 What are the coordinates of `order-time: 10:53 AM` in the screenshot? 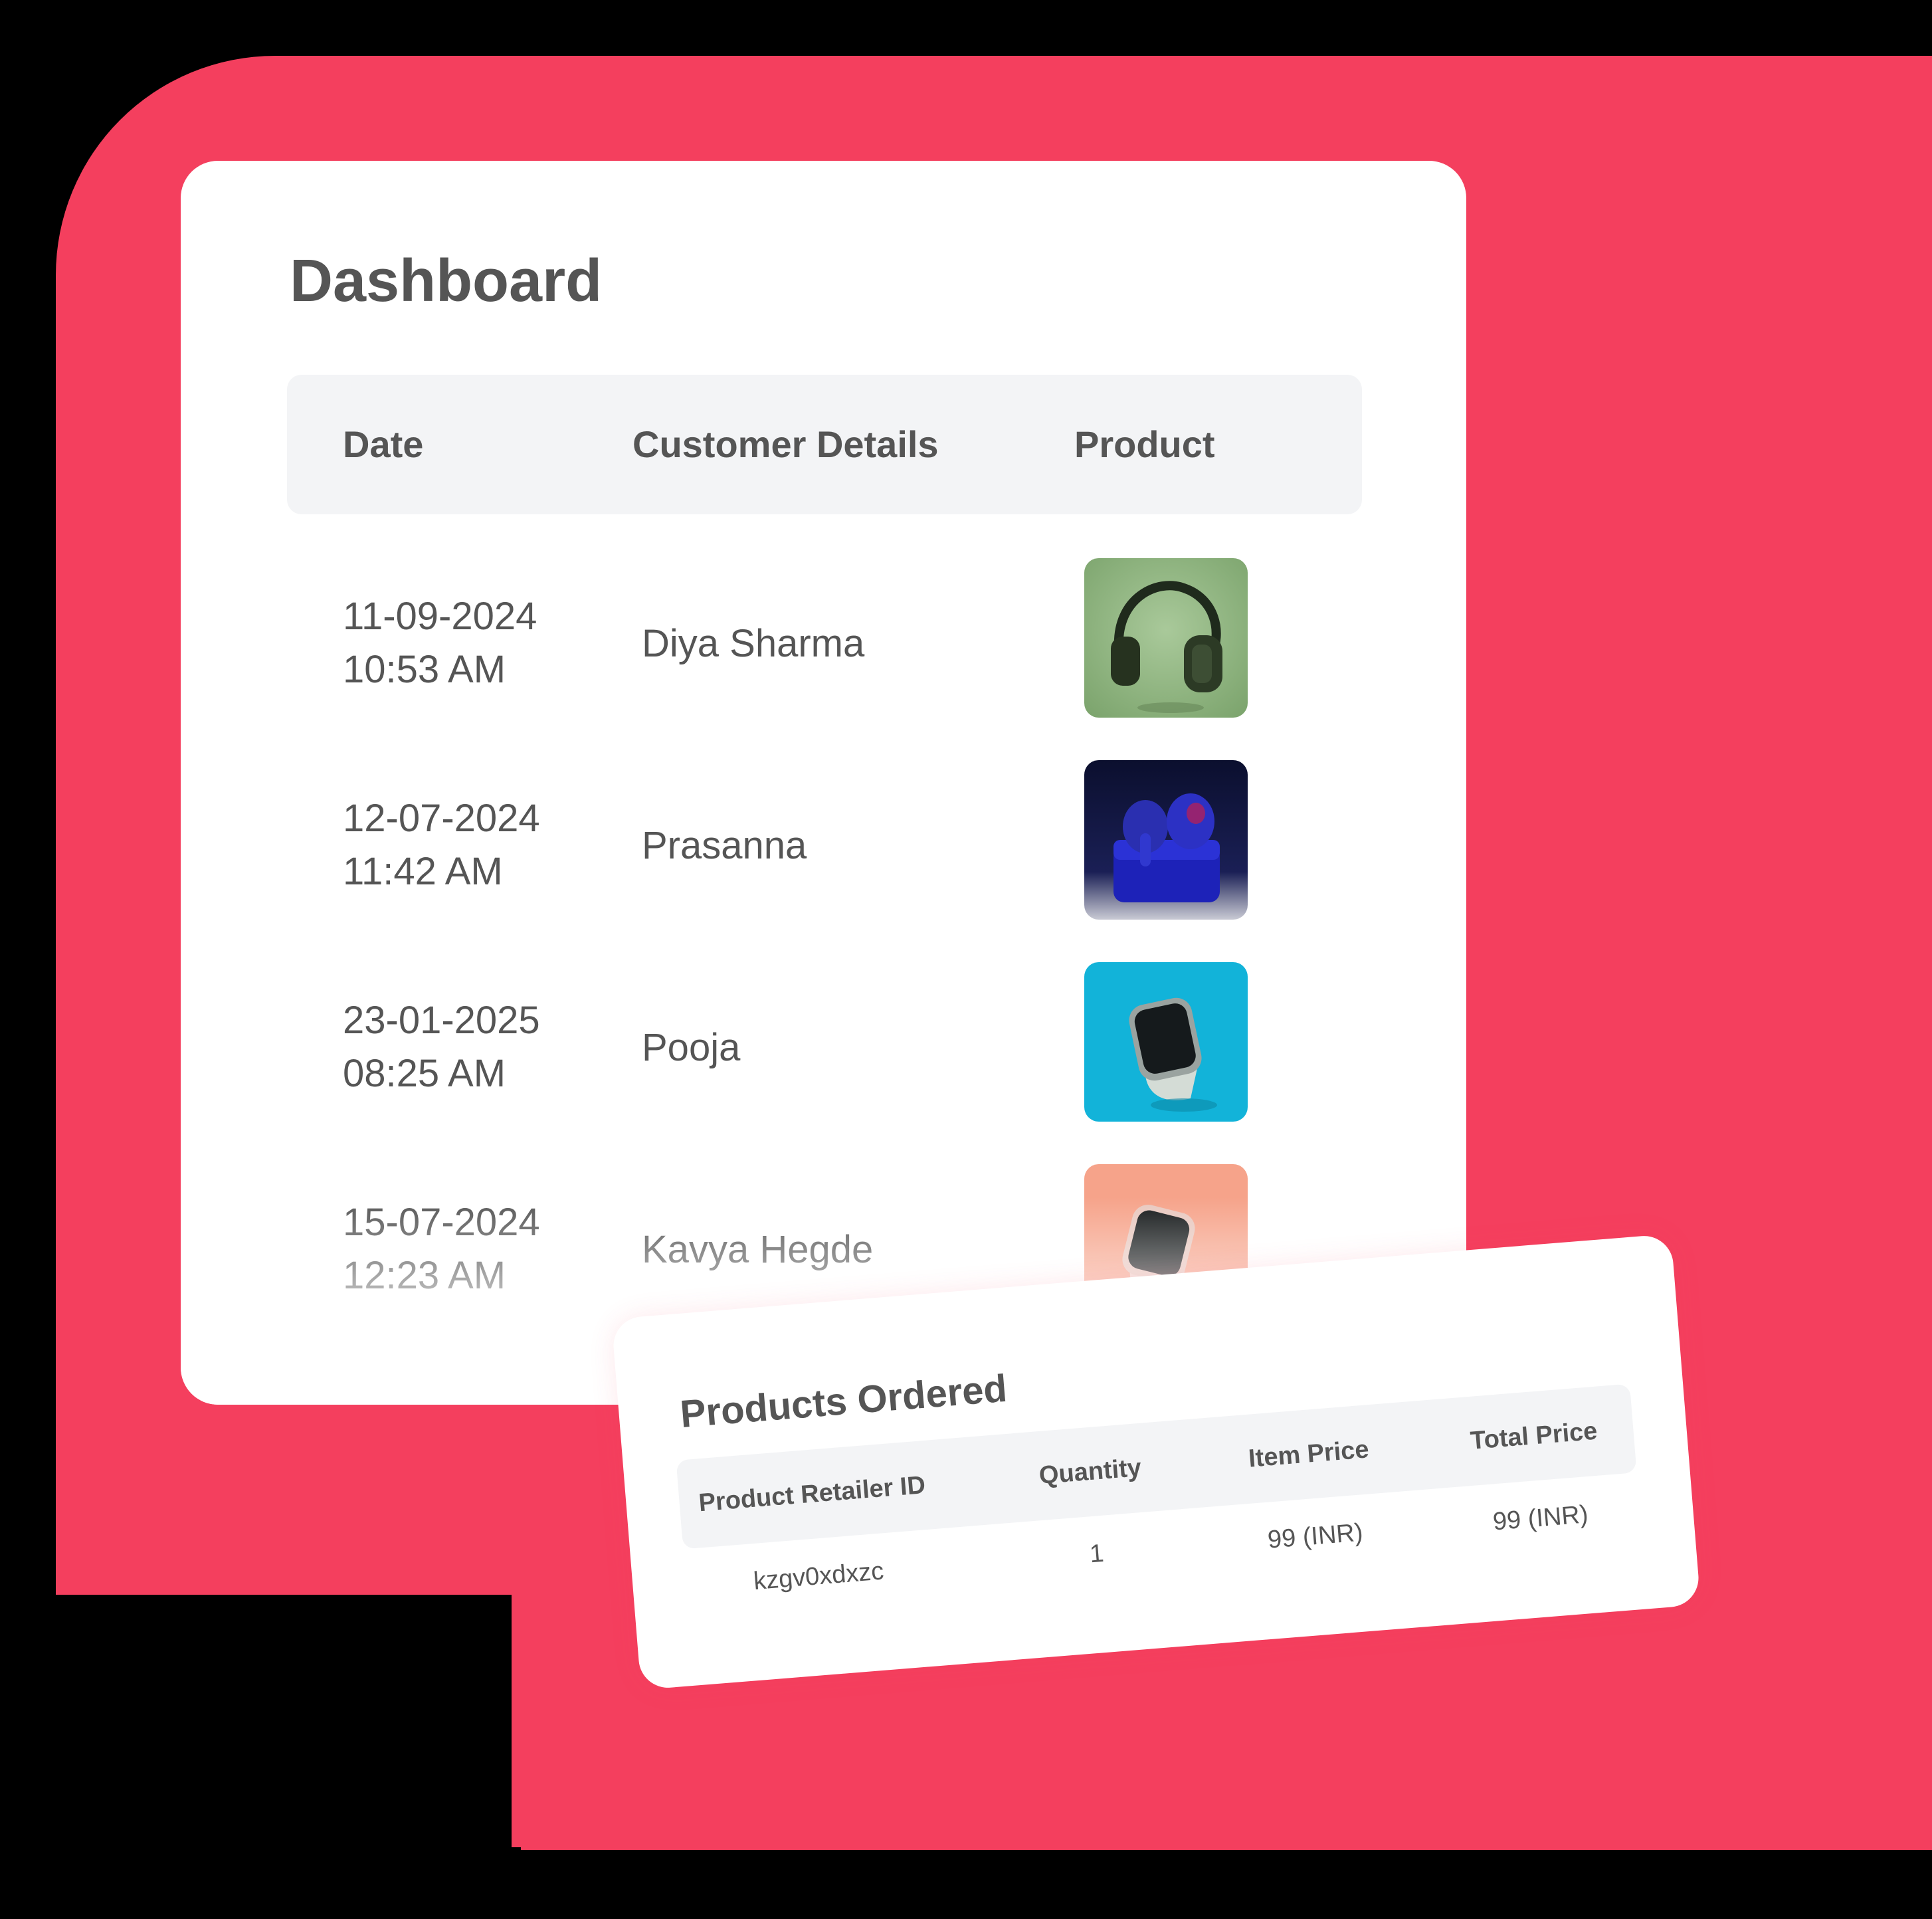 It's located at (424, 669).